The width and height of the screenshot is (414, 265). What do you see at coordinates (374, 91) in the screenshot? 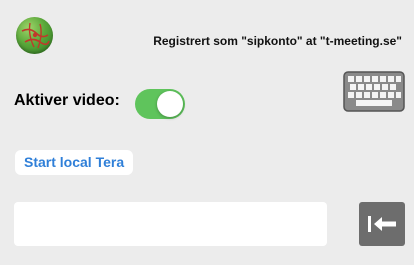
I see `keyboard-icon` at bounding box center [374, 91].